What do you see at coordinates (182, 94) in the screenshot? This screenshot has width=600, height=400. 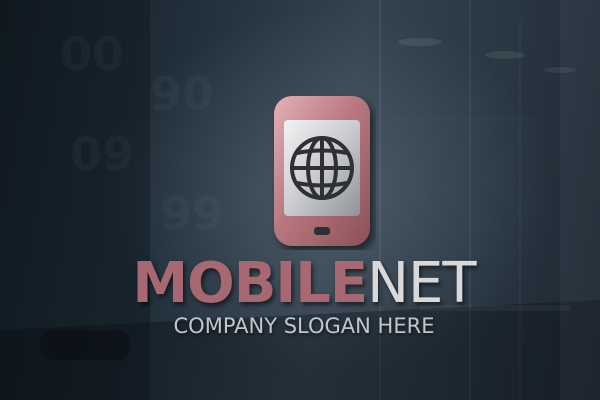 I see `svg-text: 90` at bounding box center [182, 94].